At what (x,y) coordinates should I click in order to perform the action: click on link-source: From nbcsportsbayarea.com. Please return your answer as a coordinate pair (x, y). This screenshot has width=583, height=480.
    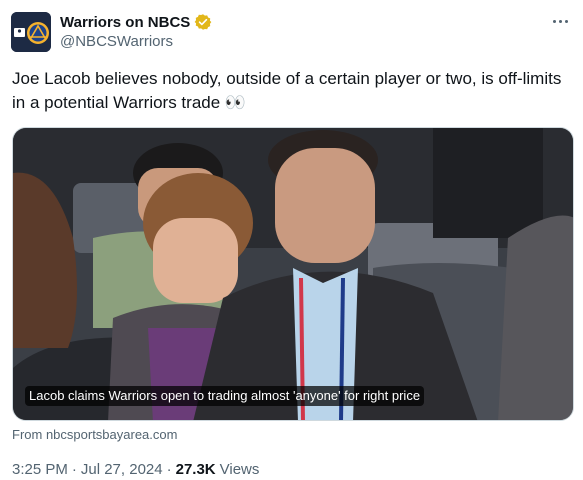
    Looking at the image, I should click on (94, 434).